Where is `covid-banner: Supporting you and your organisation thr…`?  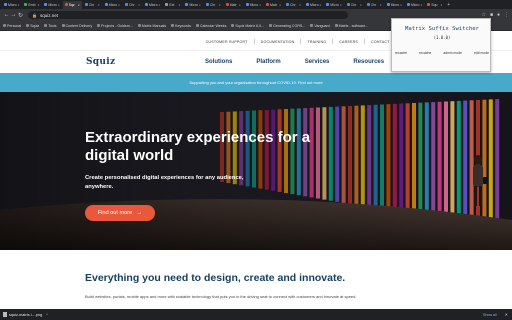 covid-banner: Supporting you and your organisation thr… is located at coordinates (256, 82).